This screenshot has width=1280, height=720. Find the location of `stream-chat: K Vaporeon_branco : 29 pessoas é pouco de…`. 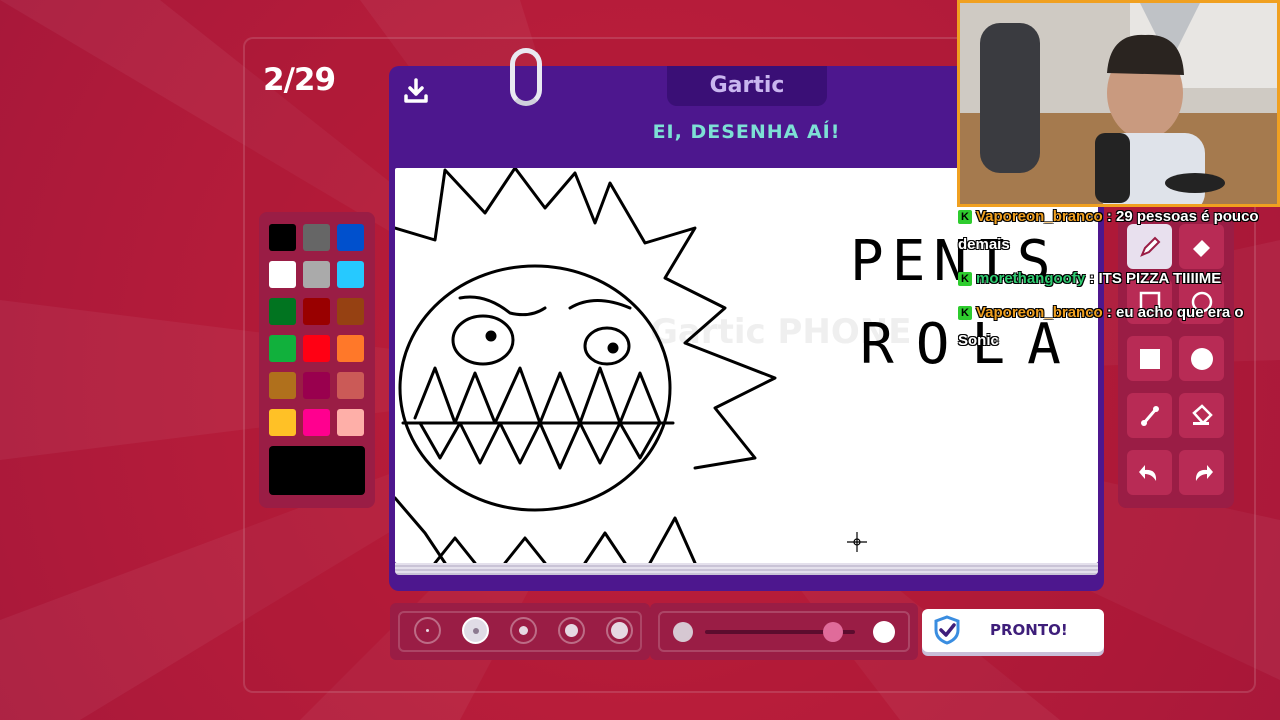

stream-chat: K Vaporeon_branco : 29 pessoas é pouco de… is located at coordinates (1119, 282).